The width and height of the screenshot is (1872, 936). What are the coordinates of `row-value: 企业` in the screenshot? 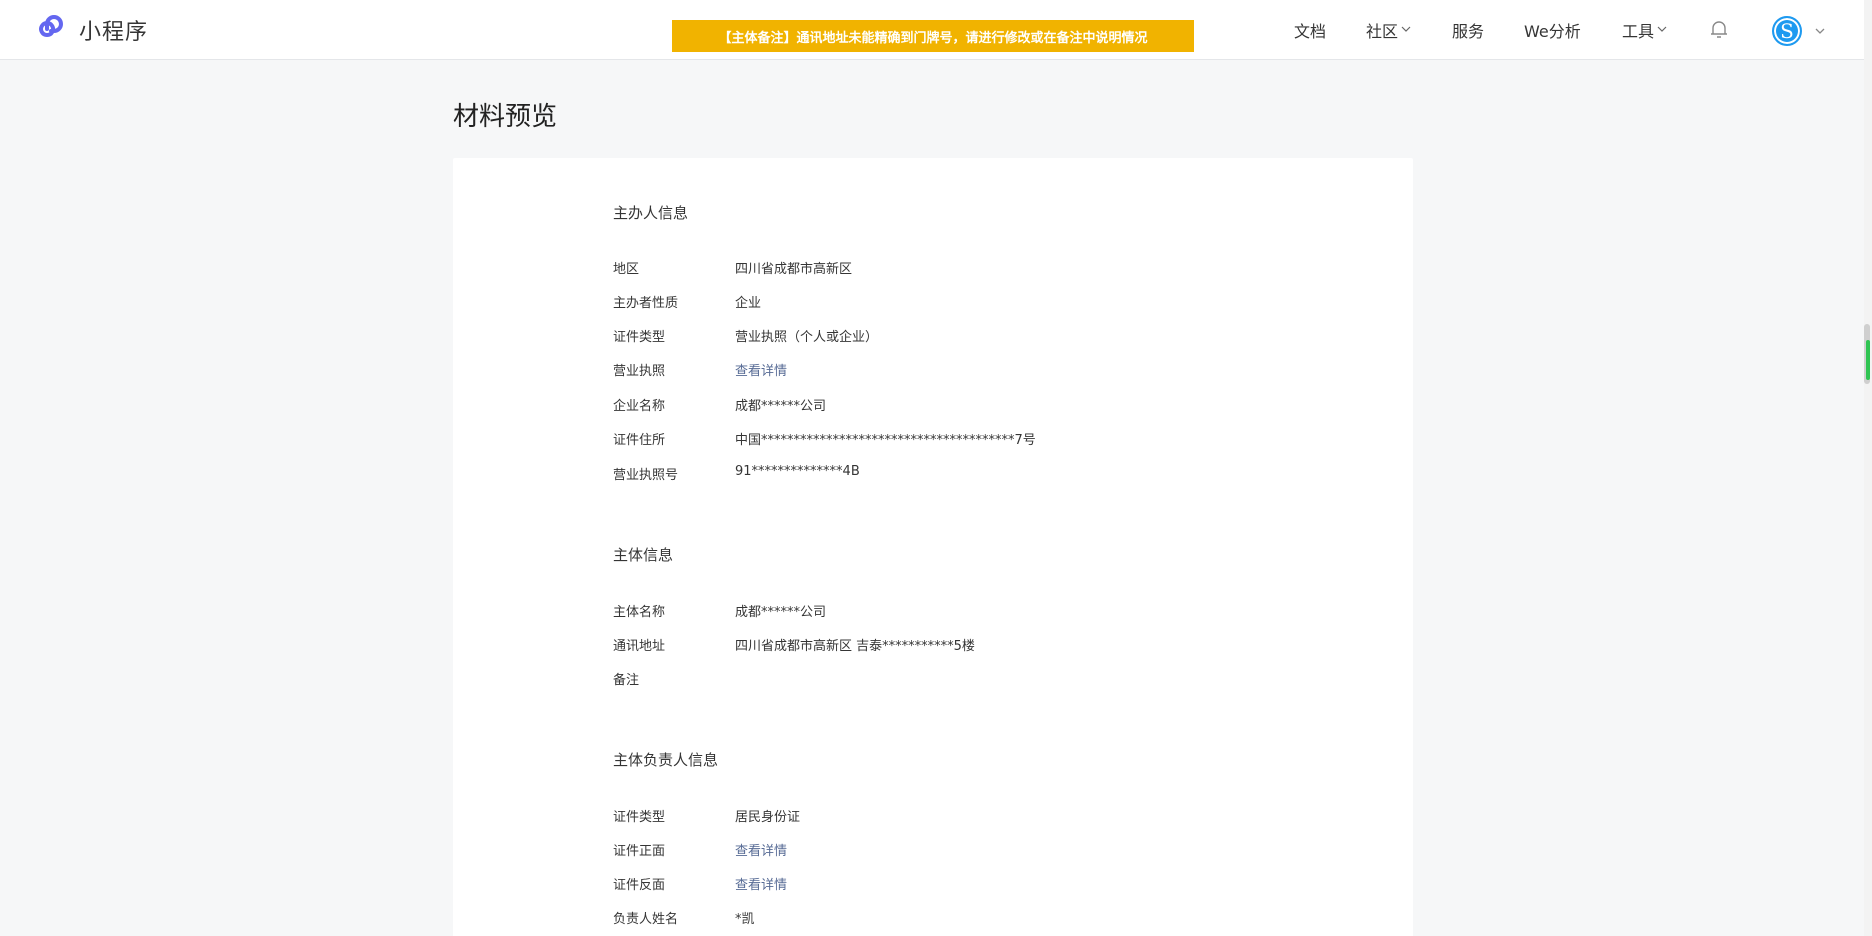 It's located at (748, 303).